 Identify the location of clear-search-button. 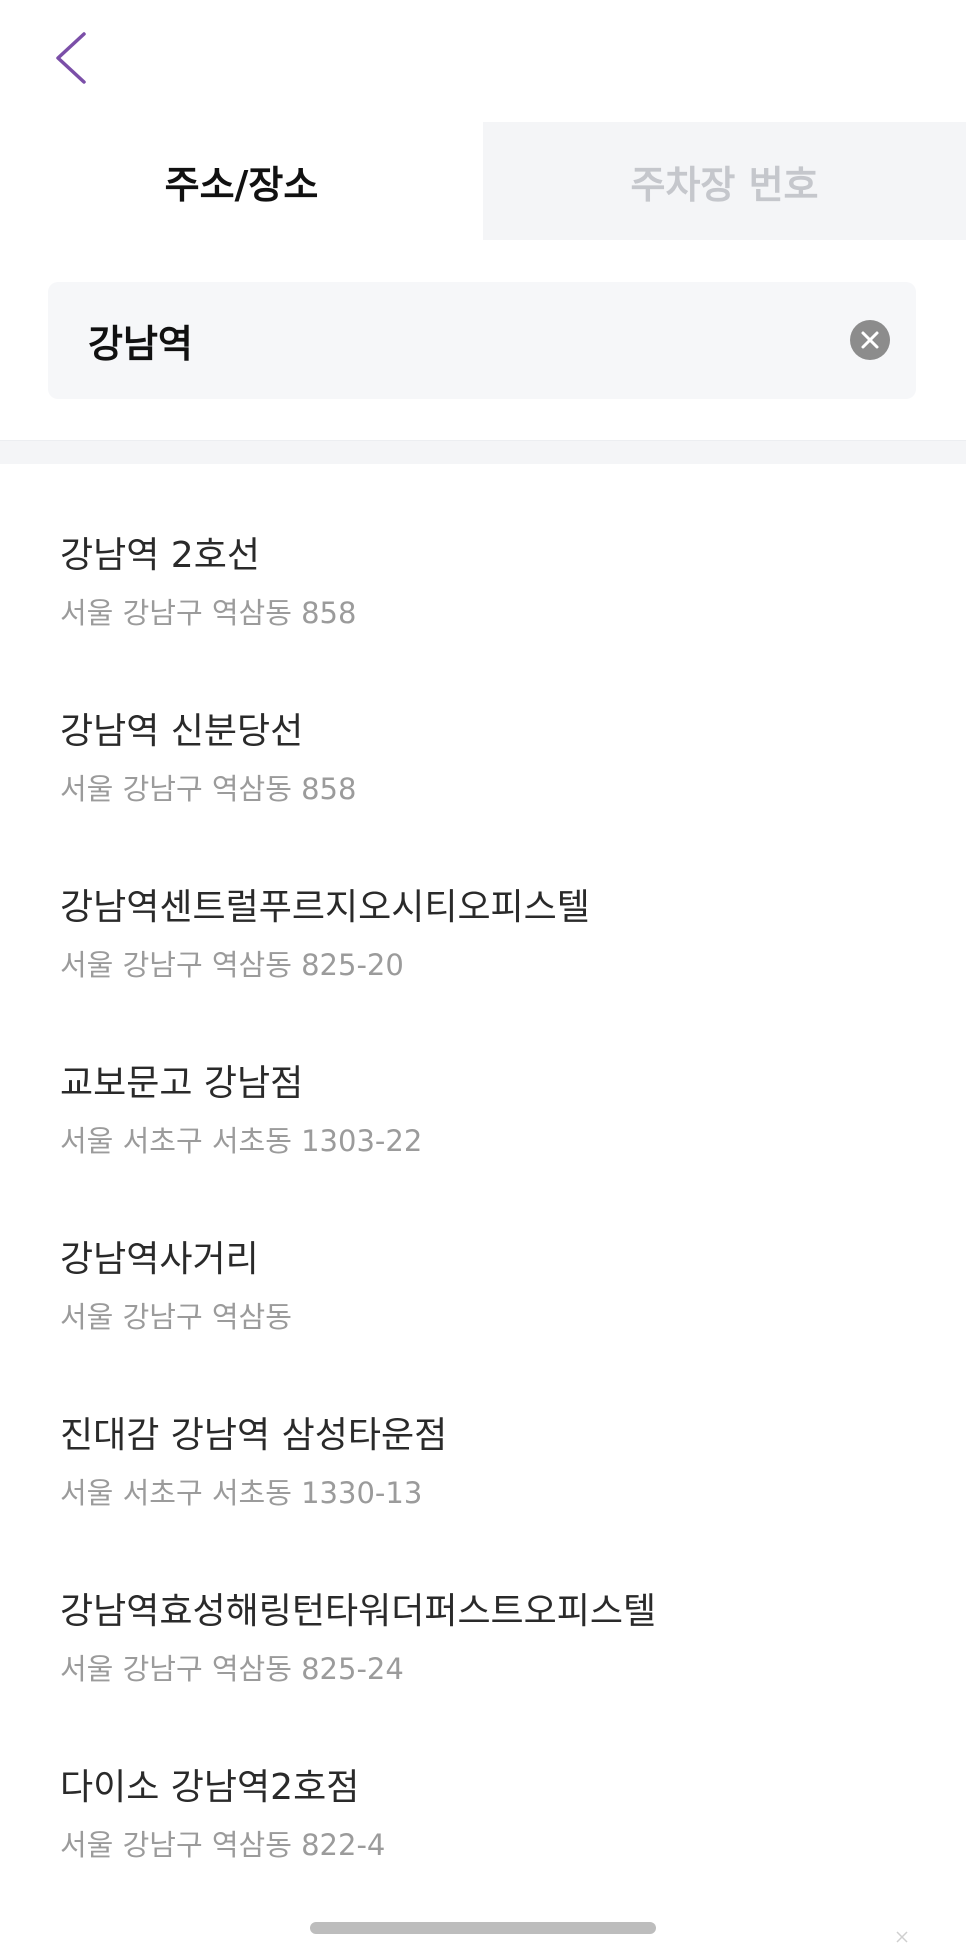
(870, 340).